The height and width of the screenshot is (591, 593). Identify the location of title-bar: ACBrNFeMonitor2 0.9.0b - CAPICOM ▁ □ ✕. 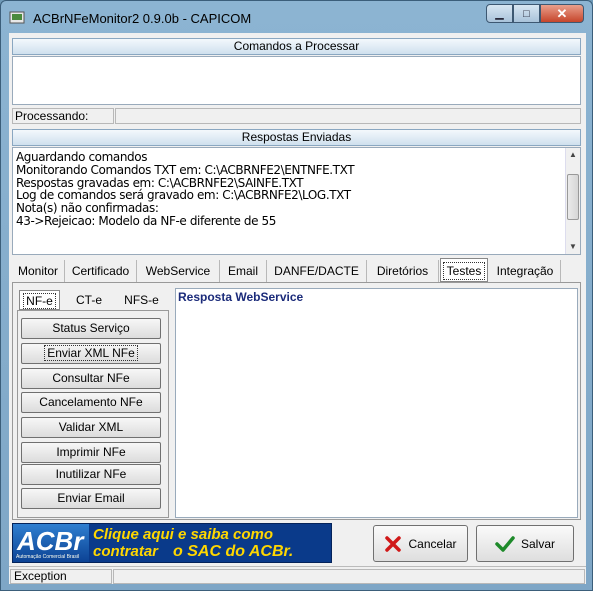
(296, 17).